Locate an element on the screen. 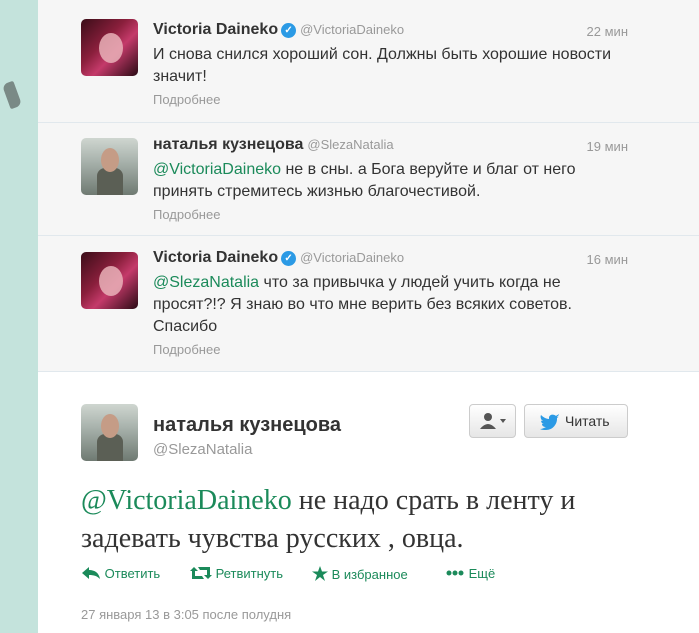 Image resolution: width=699 pixels, height=633 pixels. dots-icon is located at coordinates (455, 573).